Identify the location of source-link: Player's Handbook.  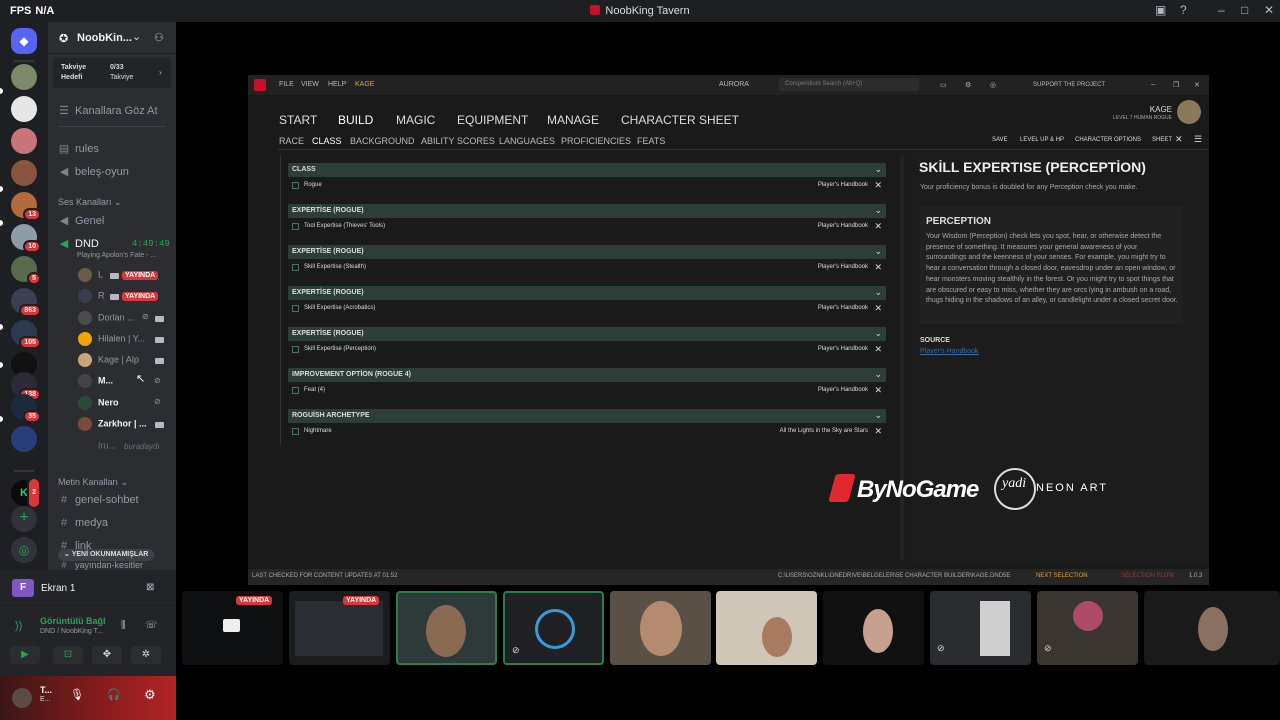
(949, 351).